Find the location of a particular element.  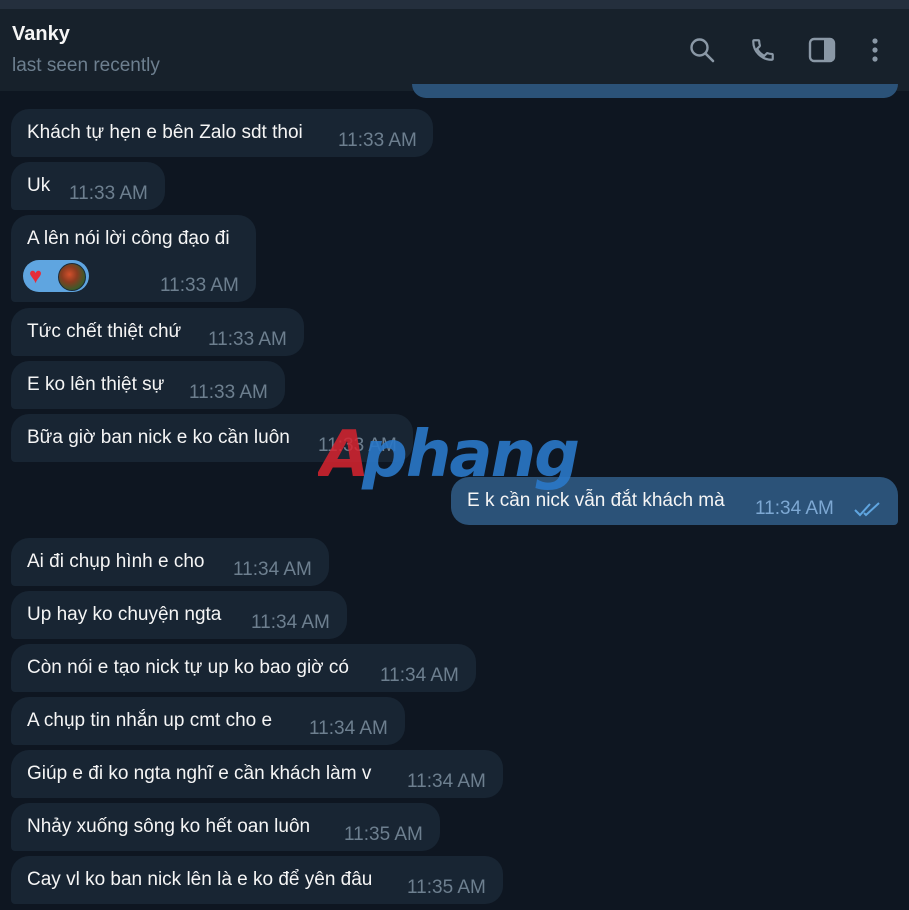

message-bubble-outgoing: E k cần nick vẫn đắt khách mà 11:34 AM is located at coordinates (674, 501).